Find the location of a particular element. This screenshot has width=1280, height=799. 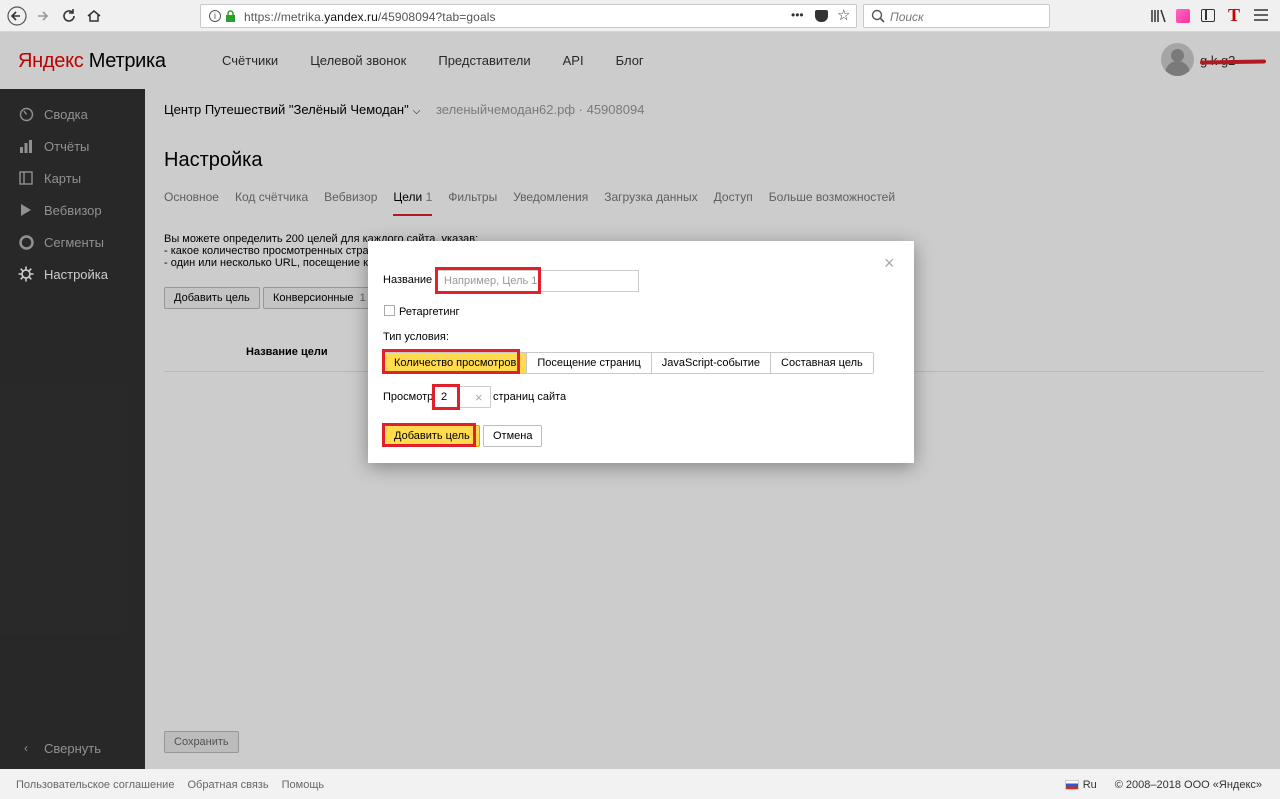

back-icon is located at coordinates (17, 16).